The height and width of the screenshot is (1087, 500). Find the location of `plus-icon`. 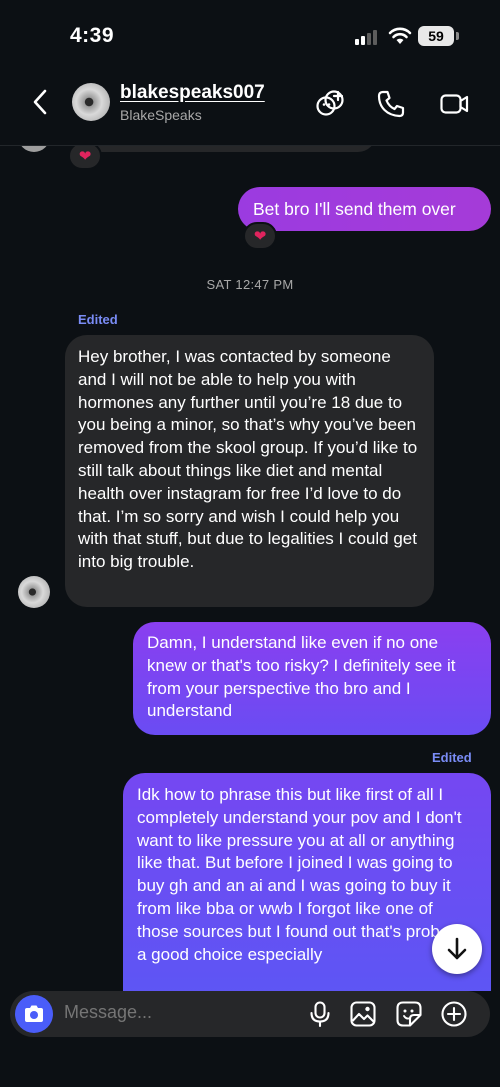

plus-icon is located at coordinates (454, 1014).